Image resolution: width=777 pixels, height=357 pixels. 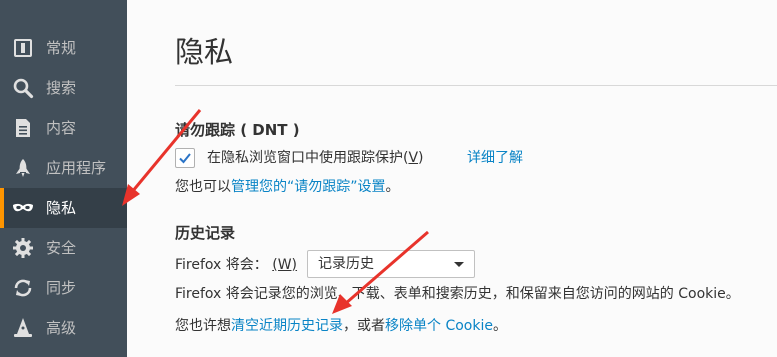 I want to click on sidebar-item-advanced: 高级, so click(x=63, y=328).